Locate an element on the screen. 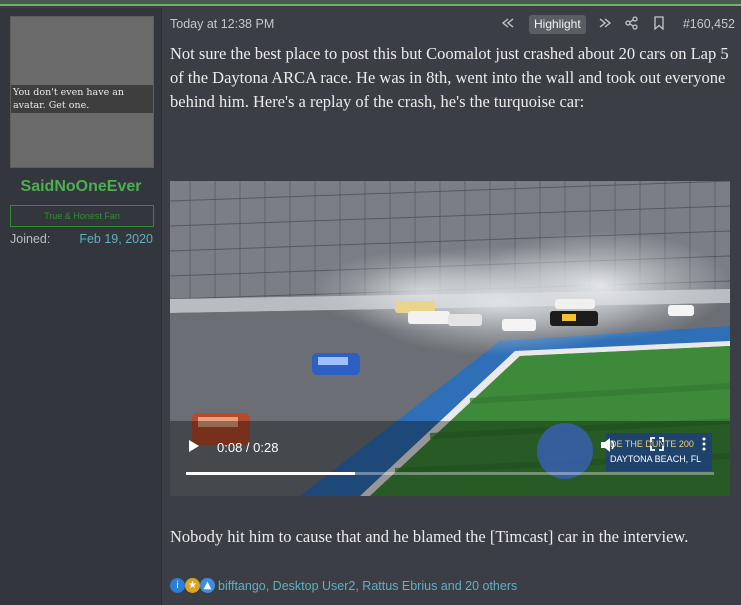 Image resolution: width=741 pixels, height=605 pixels. prev-highlight-icon is located at coordinates (508, 25).